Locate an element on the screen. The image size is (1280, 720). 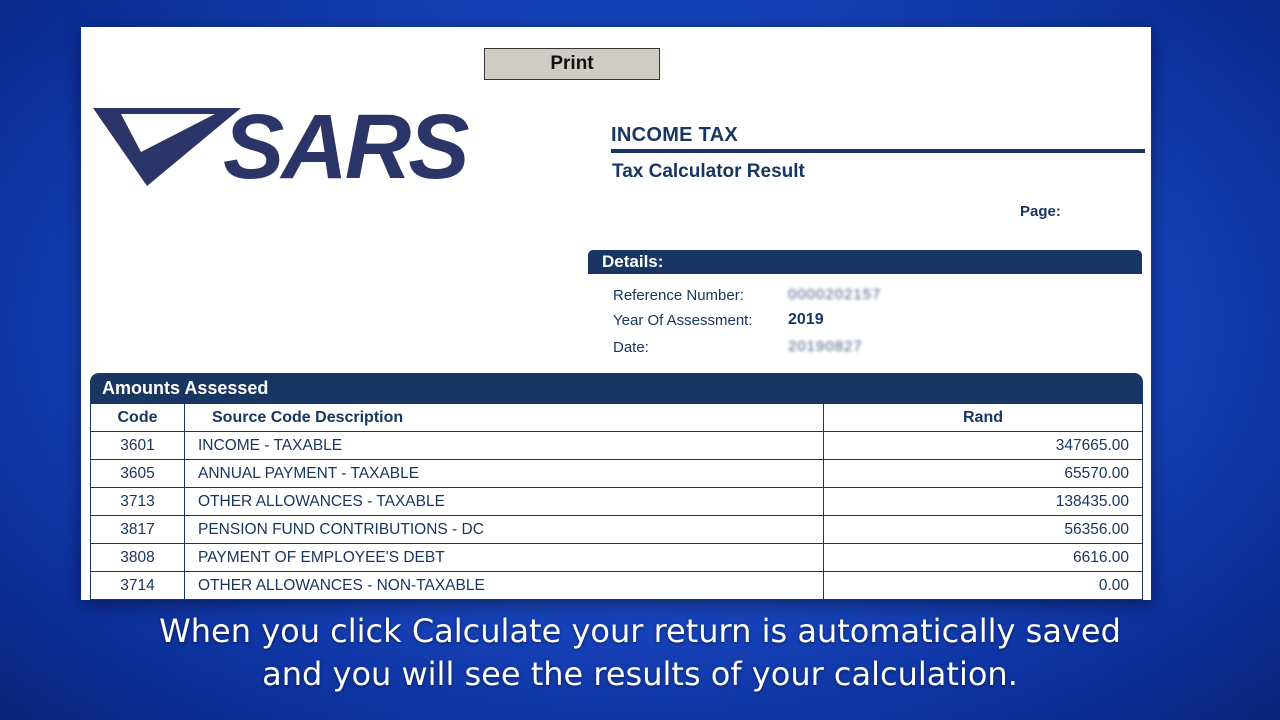
row-description: ANNUAL PAYMENT - TAXABLE is located at coordinates (504, 473).